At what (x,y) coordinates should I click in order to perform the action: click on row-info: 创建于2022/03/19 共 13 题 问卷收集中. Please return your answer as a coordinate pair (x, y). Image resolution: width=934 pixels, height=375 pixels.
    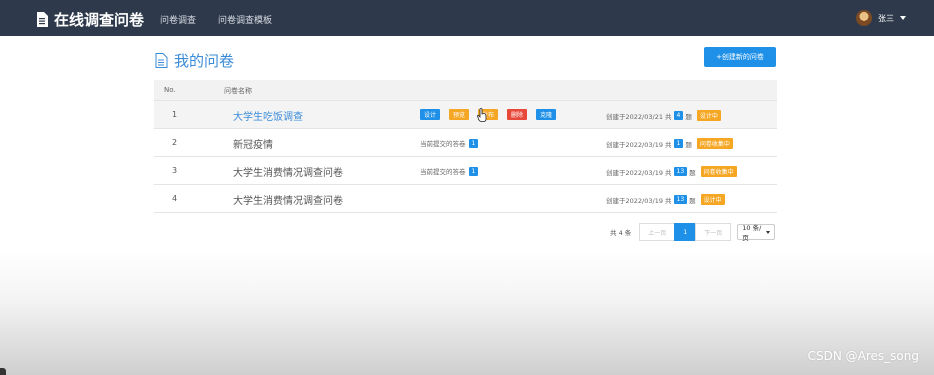
    Looking at the image, I should click on (671, 171).